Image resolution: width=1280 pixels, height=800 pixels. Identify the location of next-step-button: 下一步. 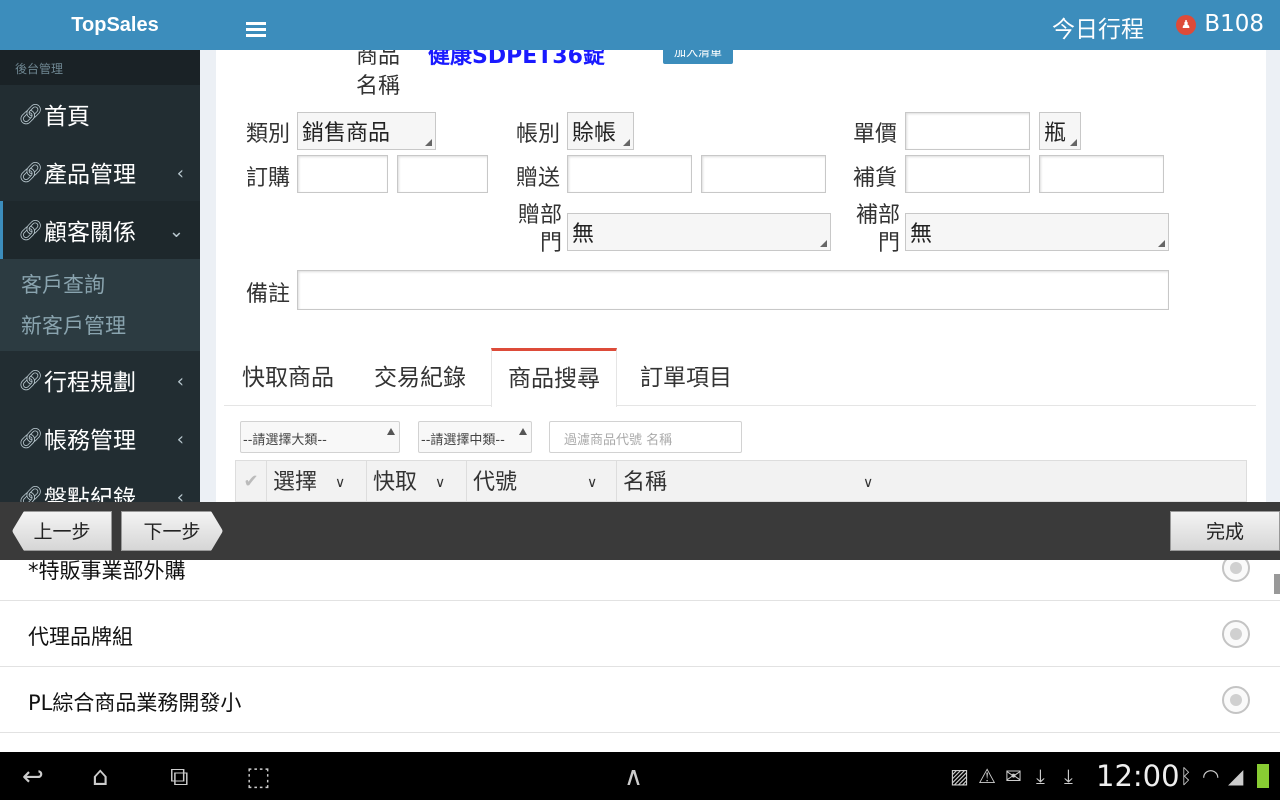
(172, 531).